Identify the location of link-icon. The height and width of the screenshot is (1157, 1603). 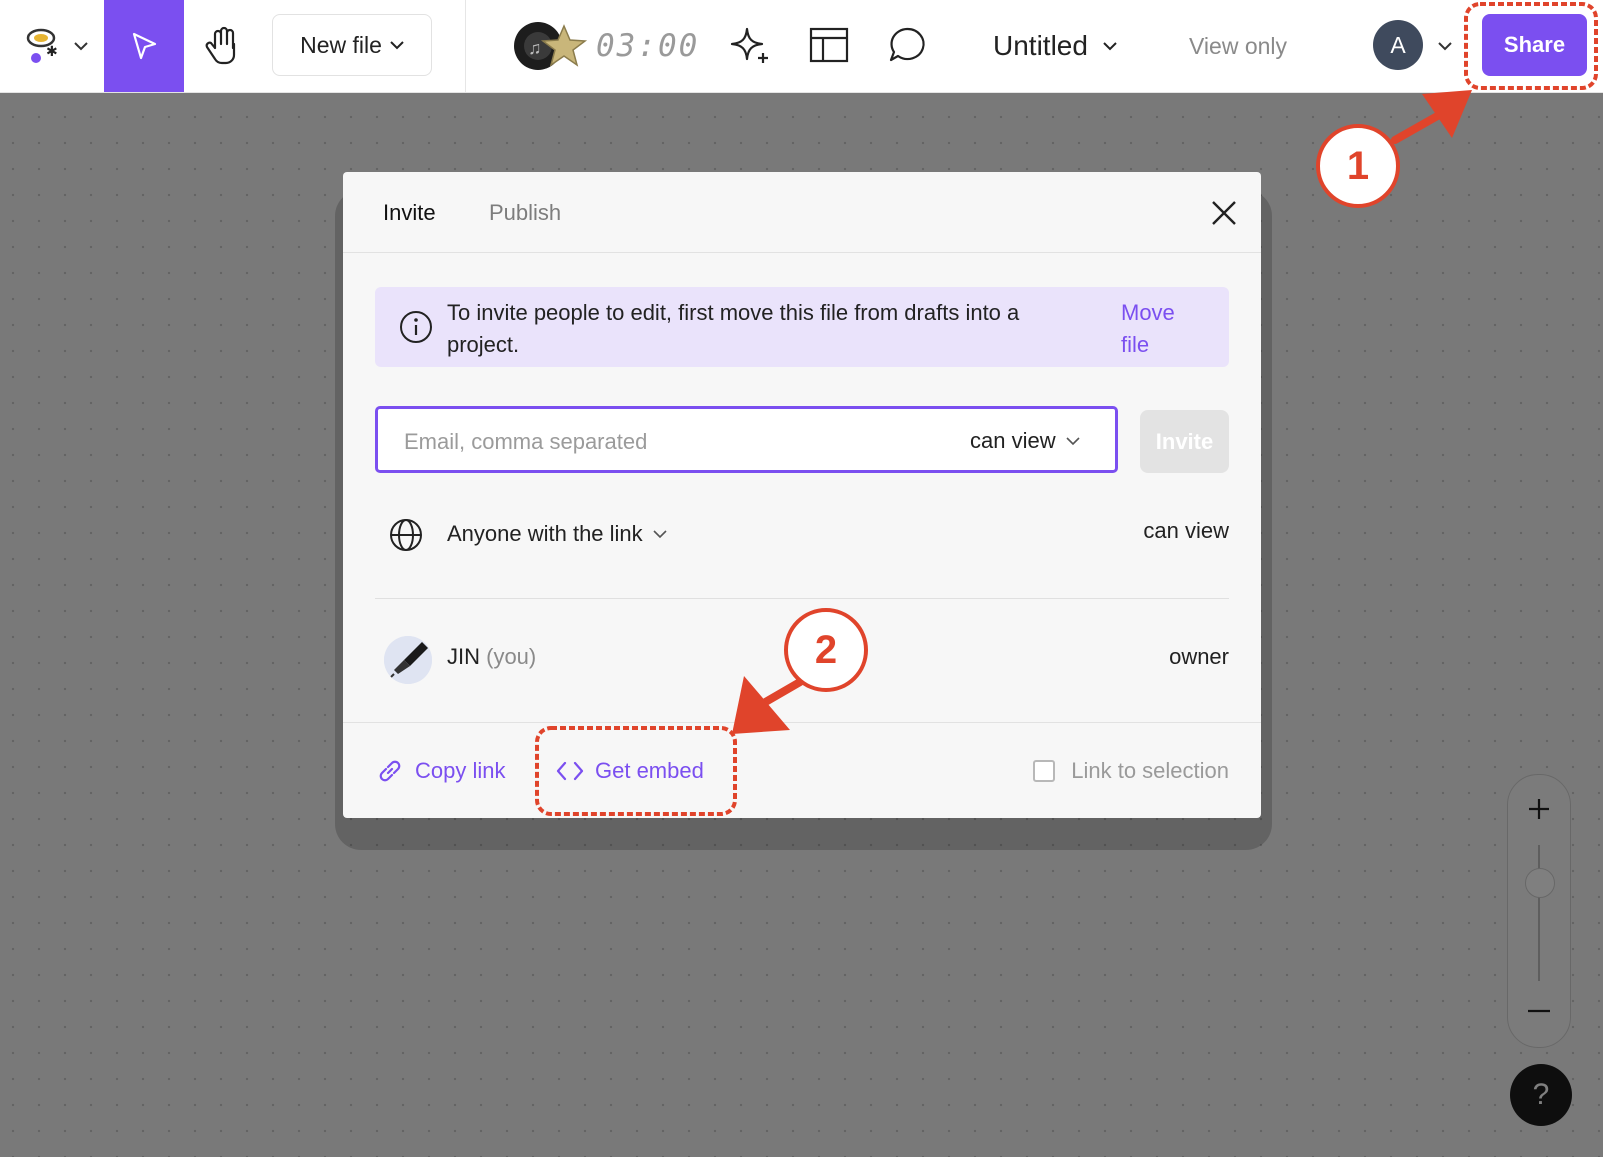
(390, 771).